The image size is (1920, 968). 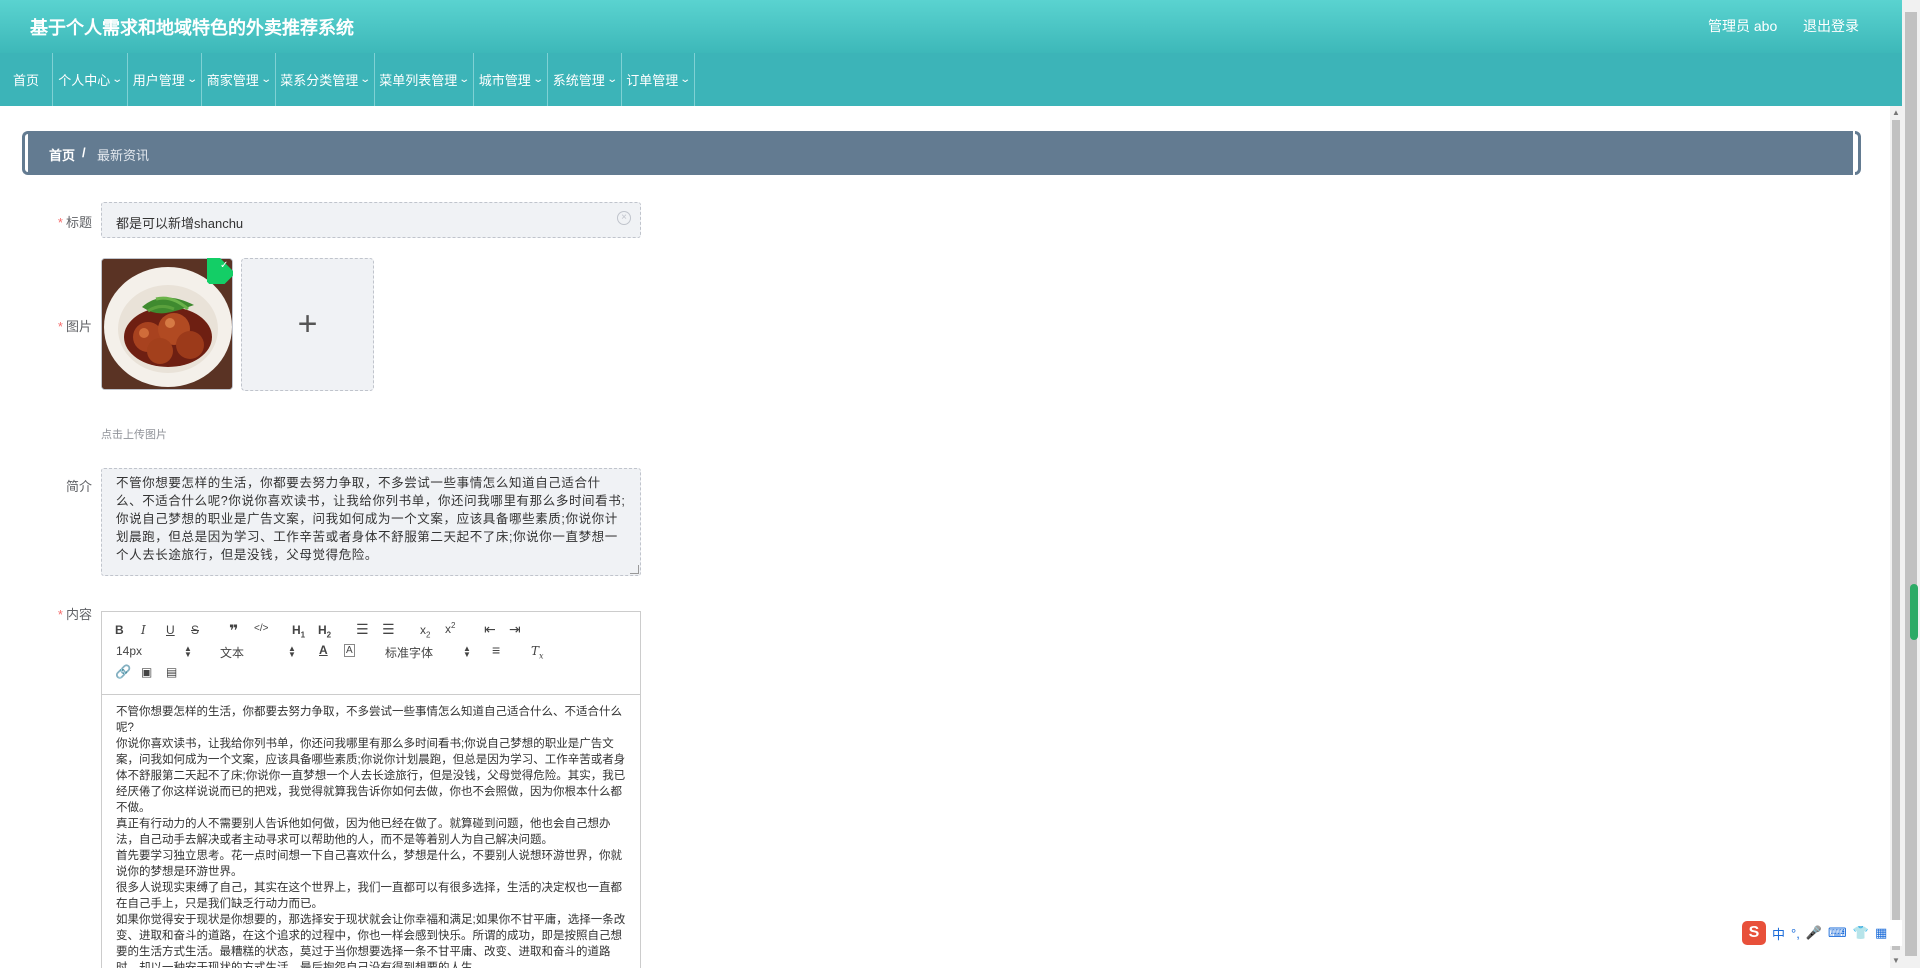 I want to click on blockquote-icon: ❞, so click(x=233, y=631).